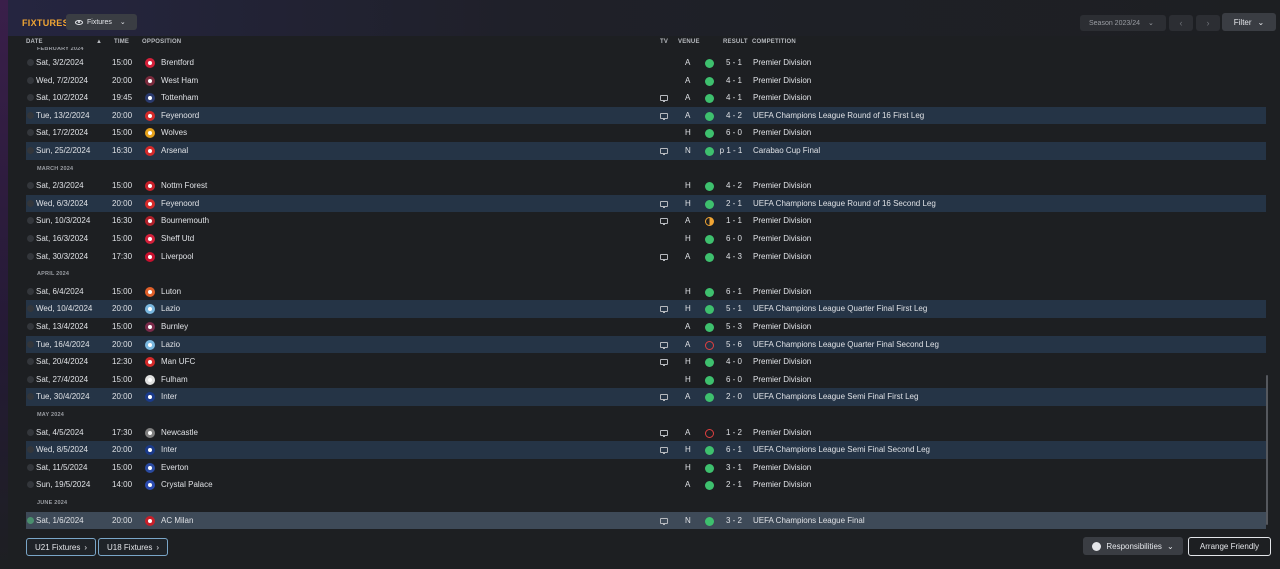  I want to click on opposition-link: Newcastle, so click(179, 433).